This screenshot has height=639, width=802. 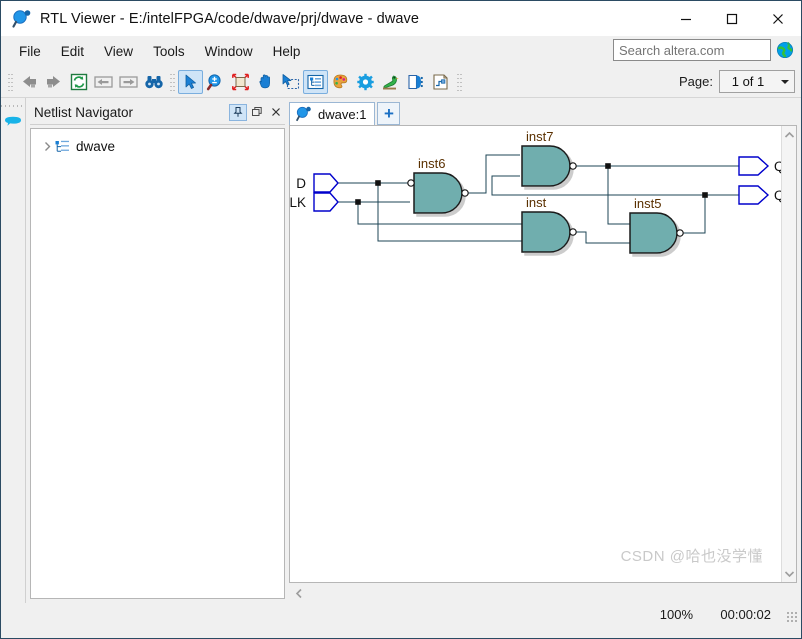 I want to click on fit-in-window-icon, so click(x=240, y=82).